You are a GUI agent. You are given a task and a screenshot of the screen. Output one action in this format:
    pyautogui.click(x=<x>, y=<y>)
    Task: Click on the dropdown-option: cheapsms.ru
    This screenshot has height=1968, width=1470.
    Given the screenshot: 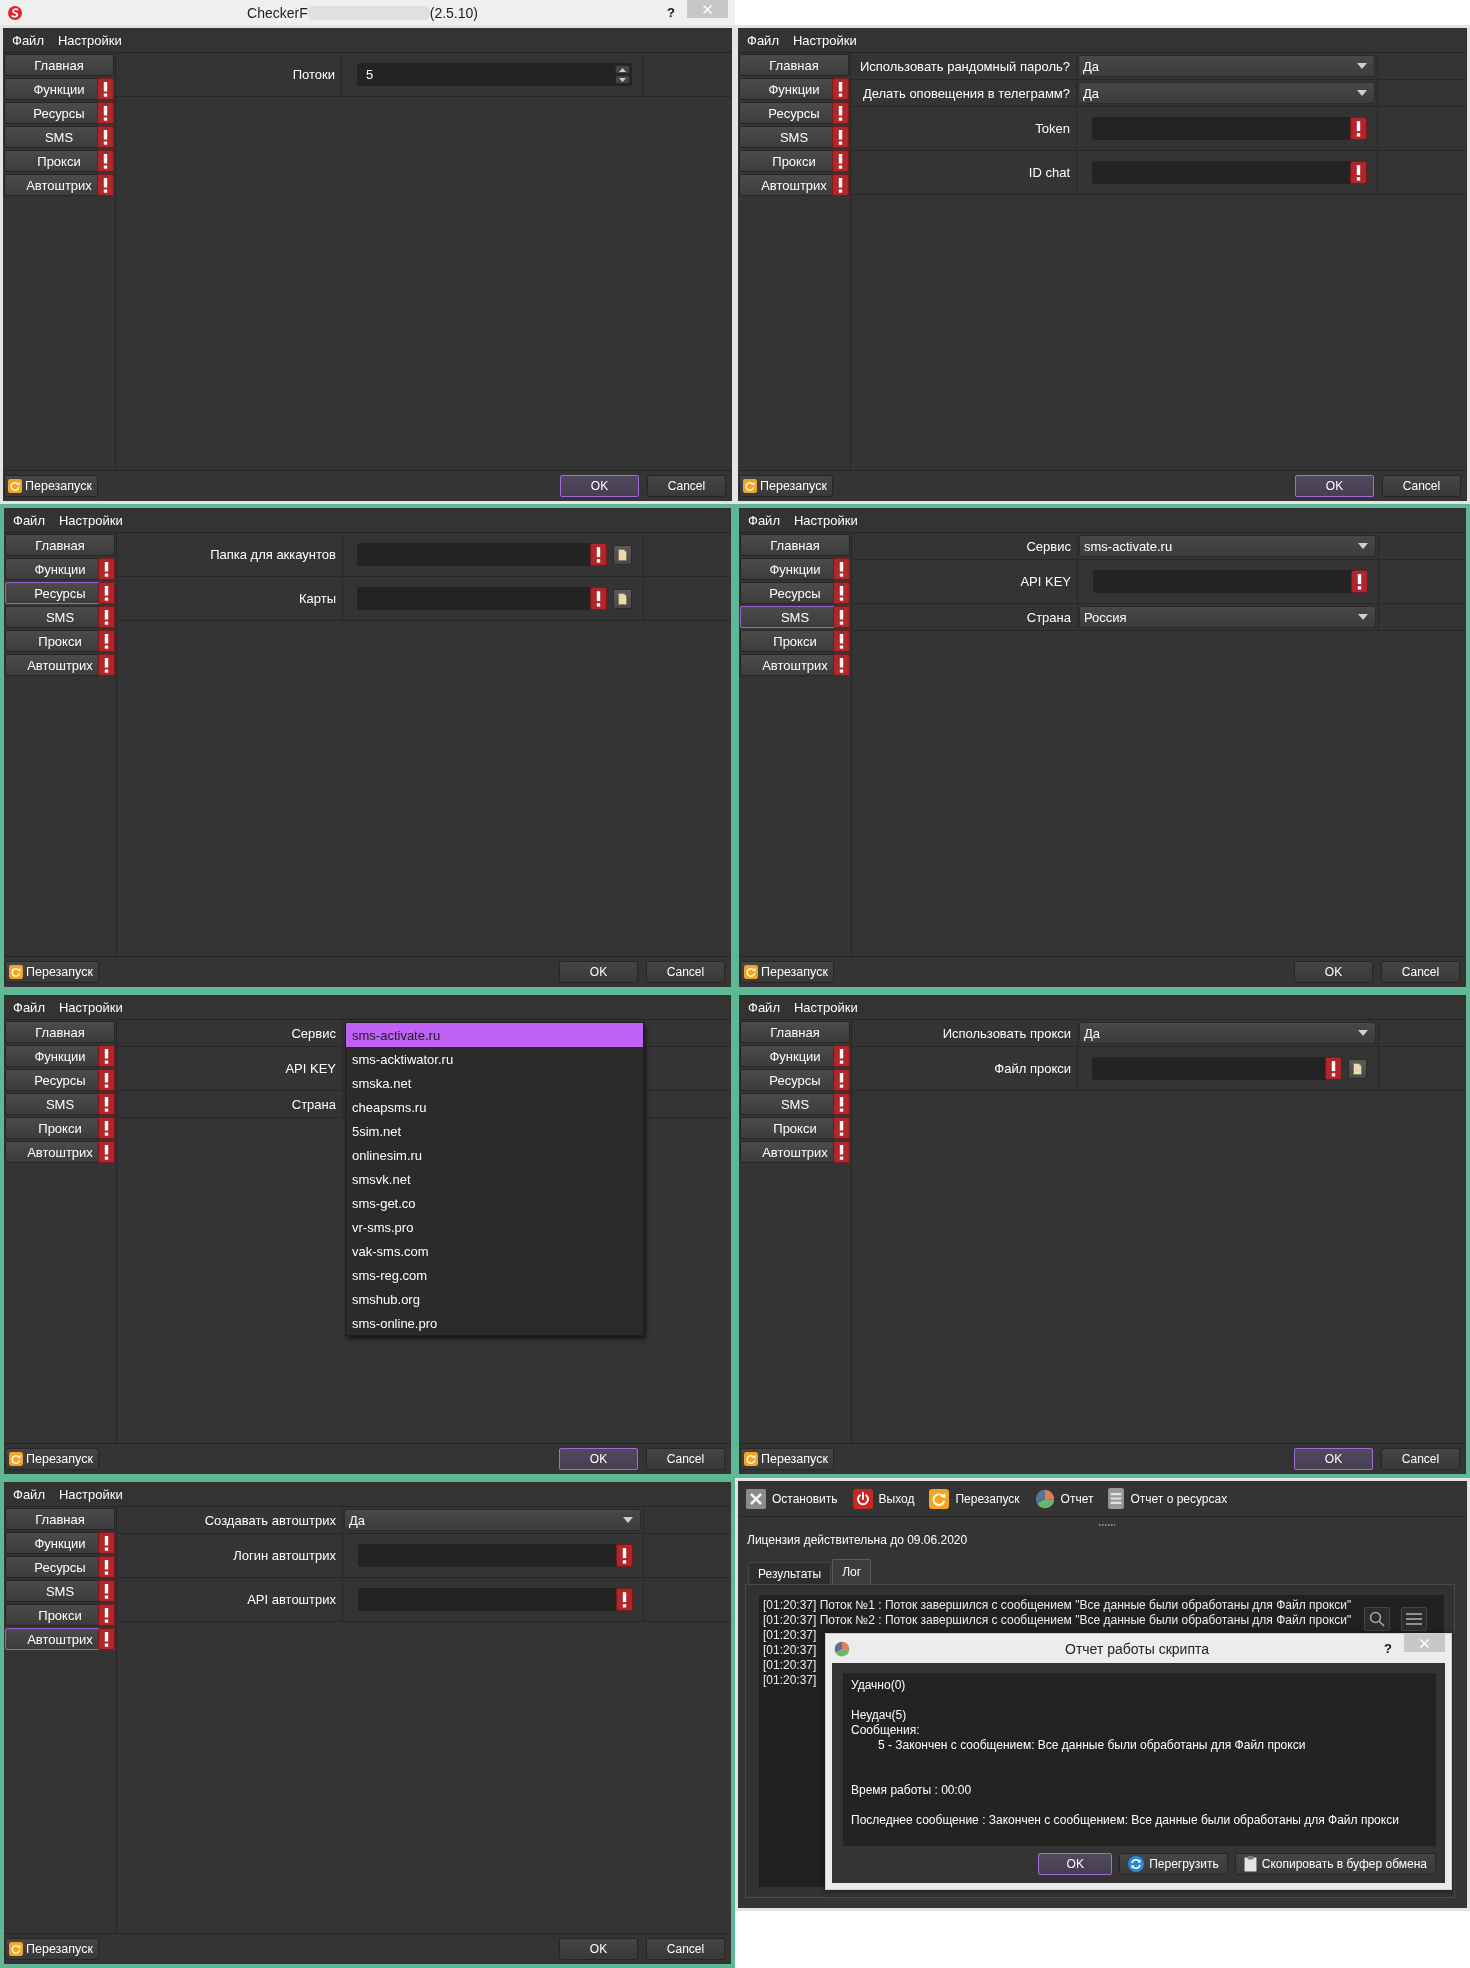 What is the action you would take?
    pyautogui.click(x=494, y=1107)
    